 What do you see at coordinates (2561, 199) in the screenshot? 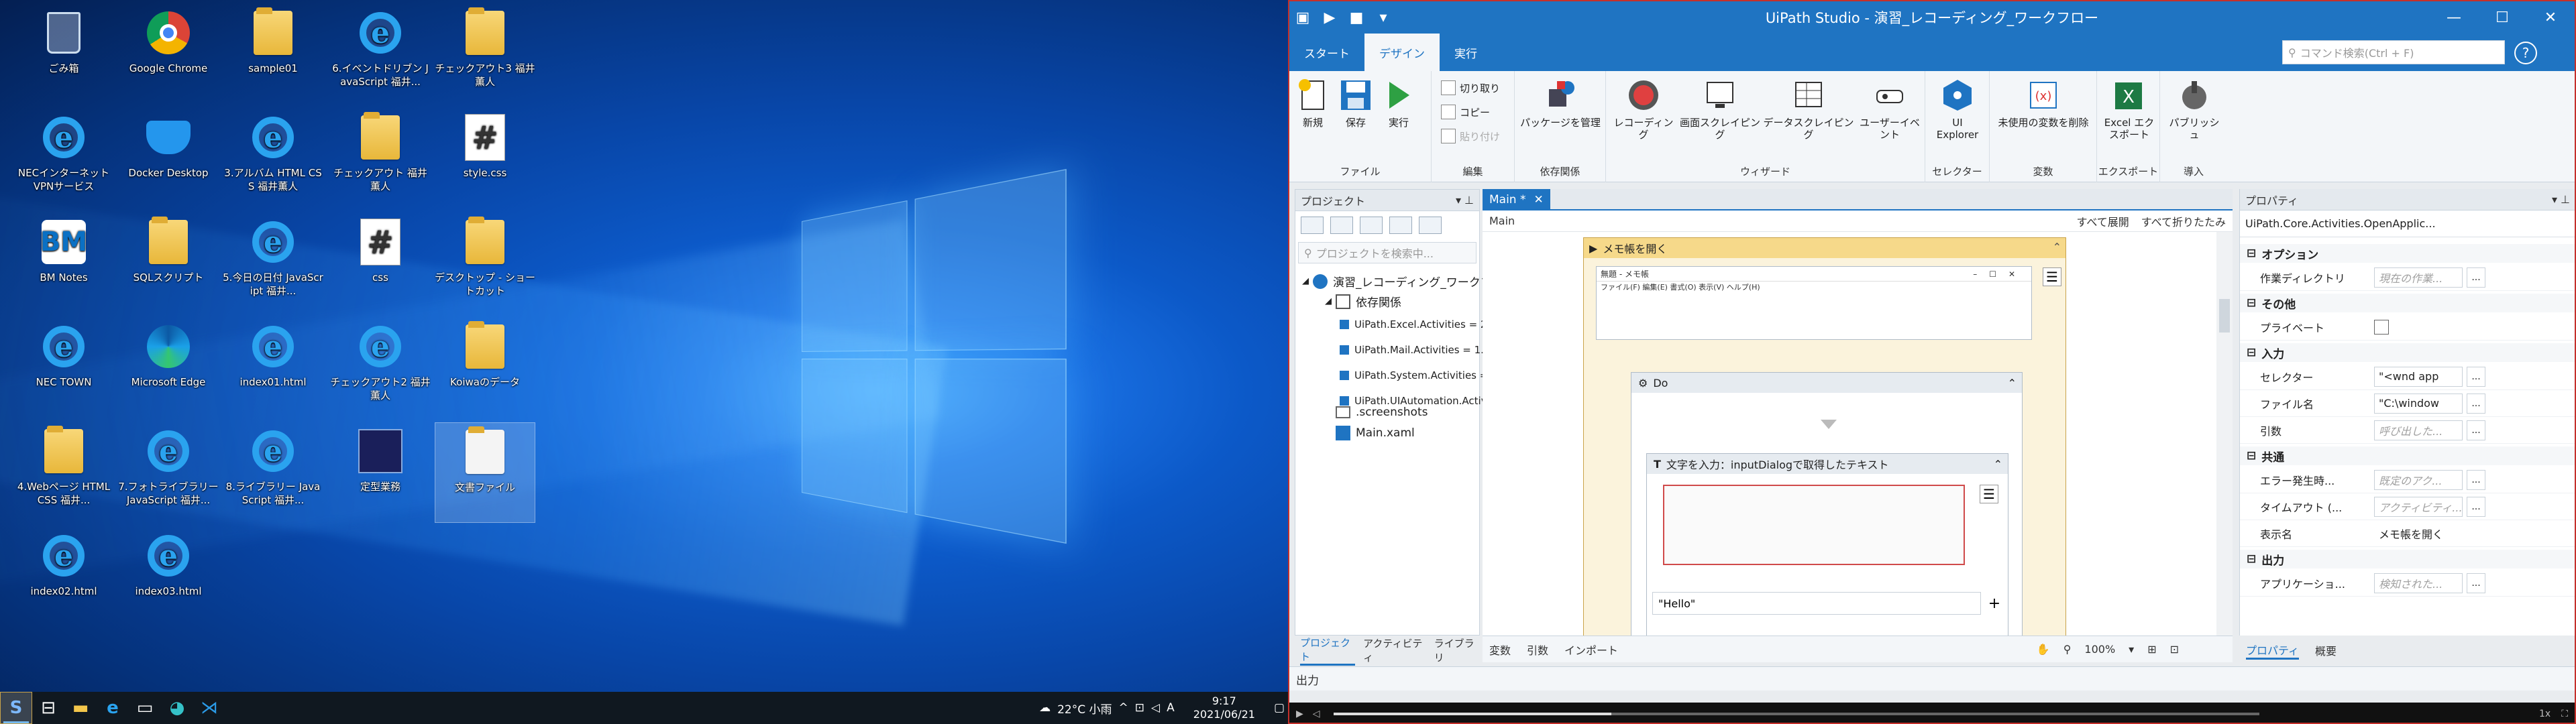
I see `pin-icon: ▾ ⊥` at bounding box center [2561, 199].